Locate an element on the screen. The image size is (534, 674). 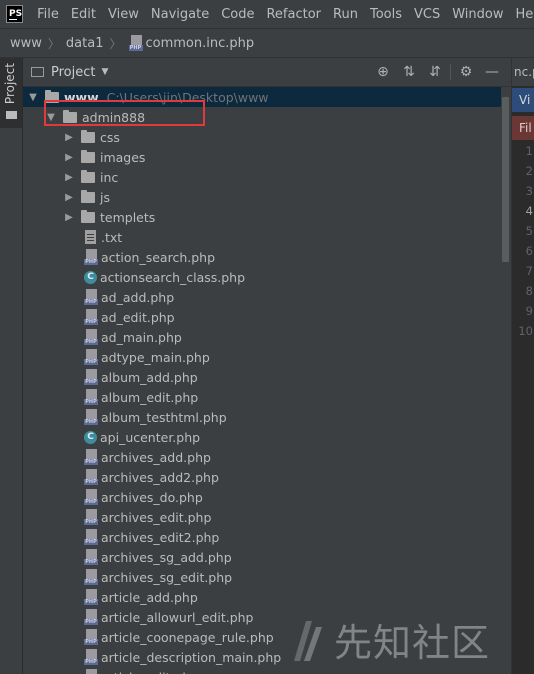
project-view-selector: Project ▼ is located at coordinates (69, 72).